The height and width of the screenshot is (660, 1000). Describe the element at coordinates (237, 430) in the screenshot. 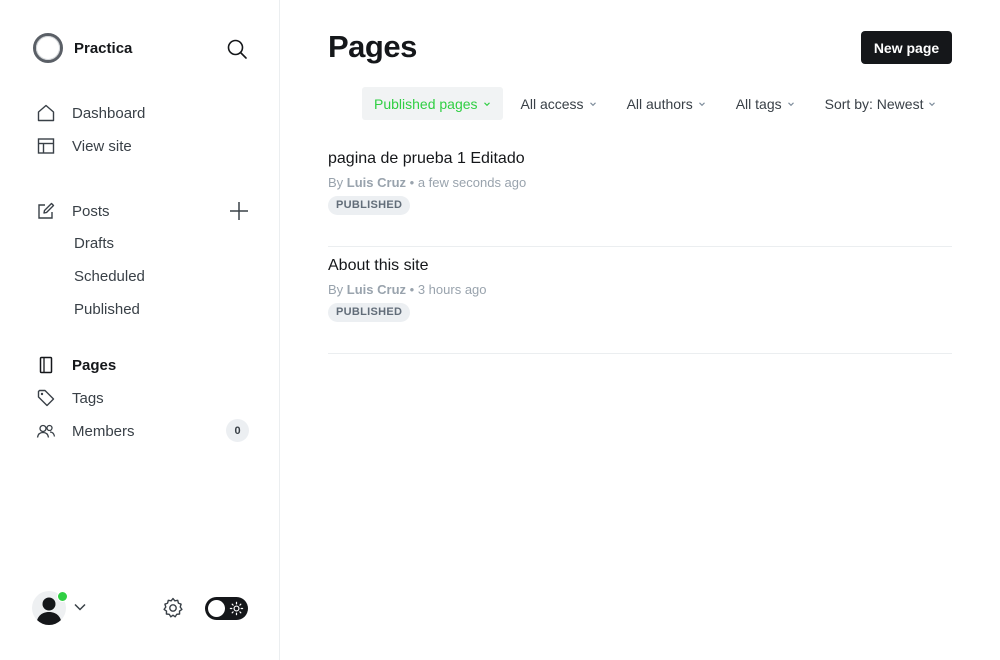

I see `members-count-badge: 0` at that location.